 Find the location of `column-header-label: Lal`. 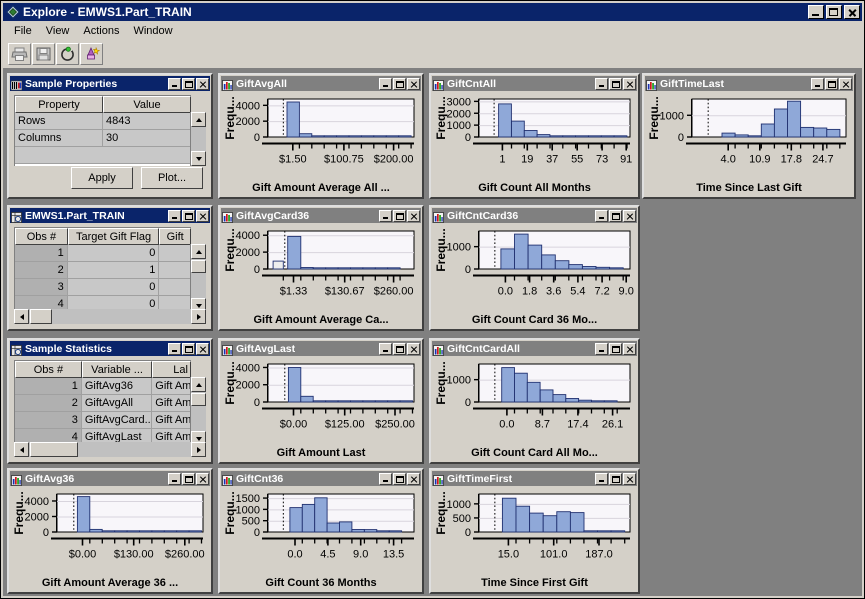

column-header-label: Lal is located at coordinates (171, 369).